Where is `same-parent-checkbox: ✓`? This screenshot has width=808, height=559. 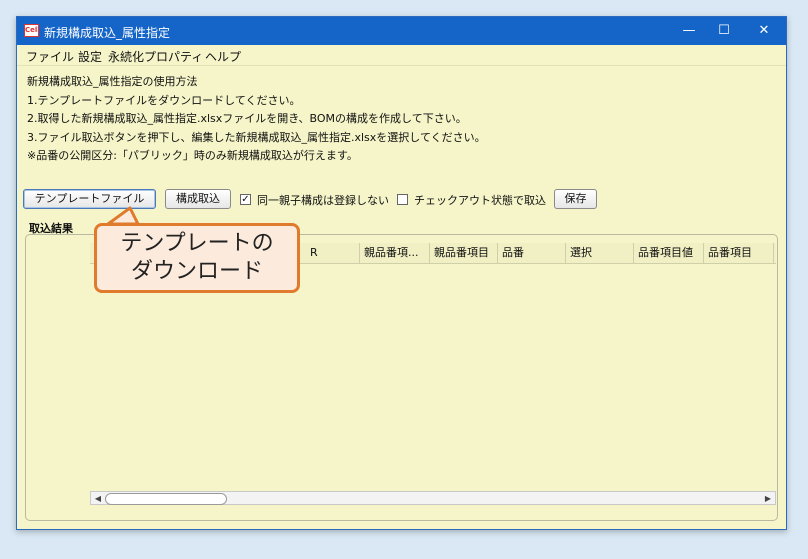 same-parent-checkbox: ✓ is located at coordinates (245, 199).